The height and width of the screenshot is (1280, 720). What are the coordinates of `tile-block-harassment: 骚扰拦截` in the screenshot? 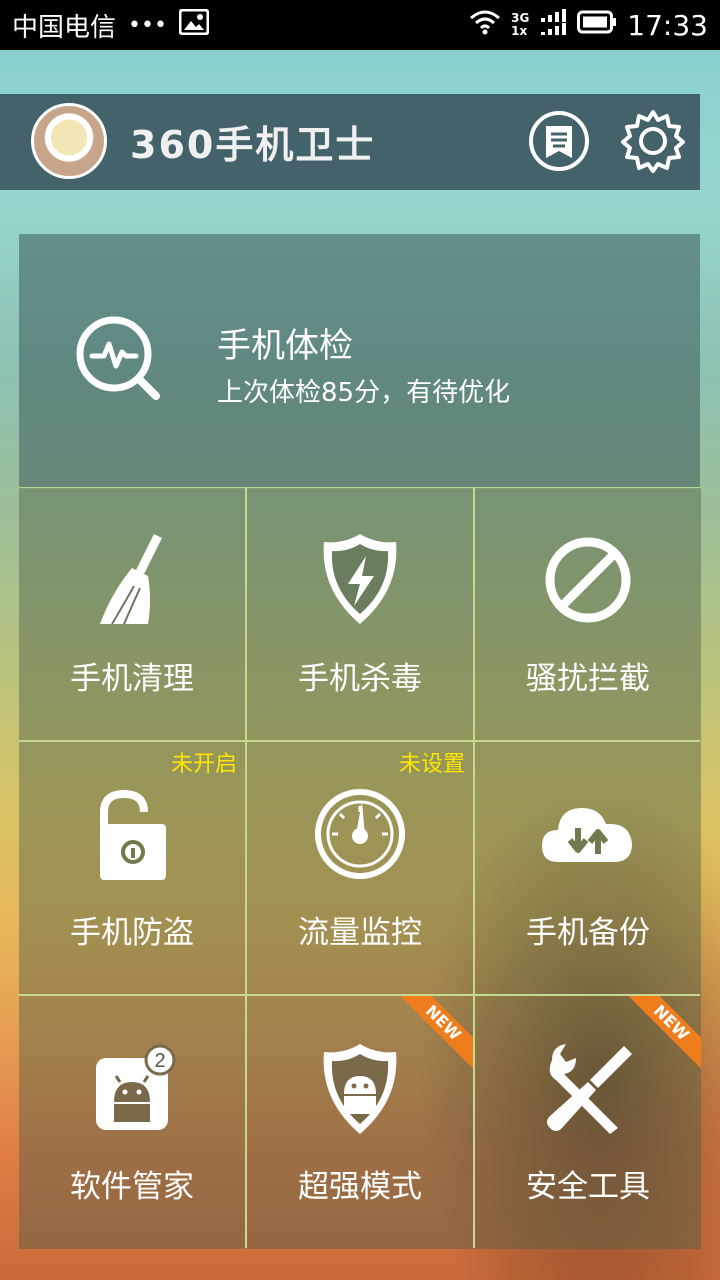 It's located at (588, 614).